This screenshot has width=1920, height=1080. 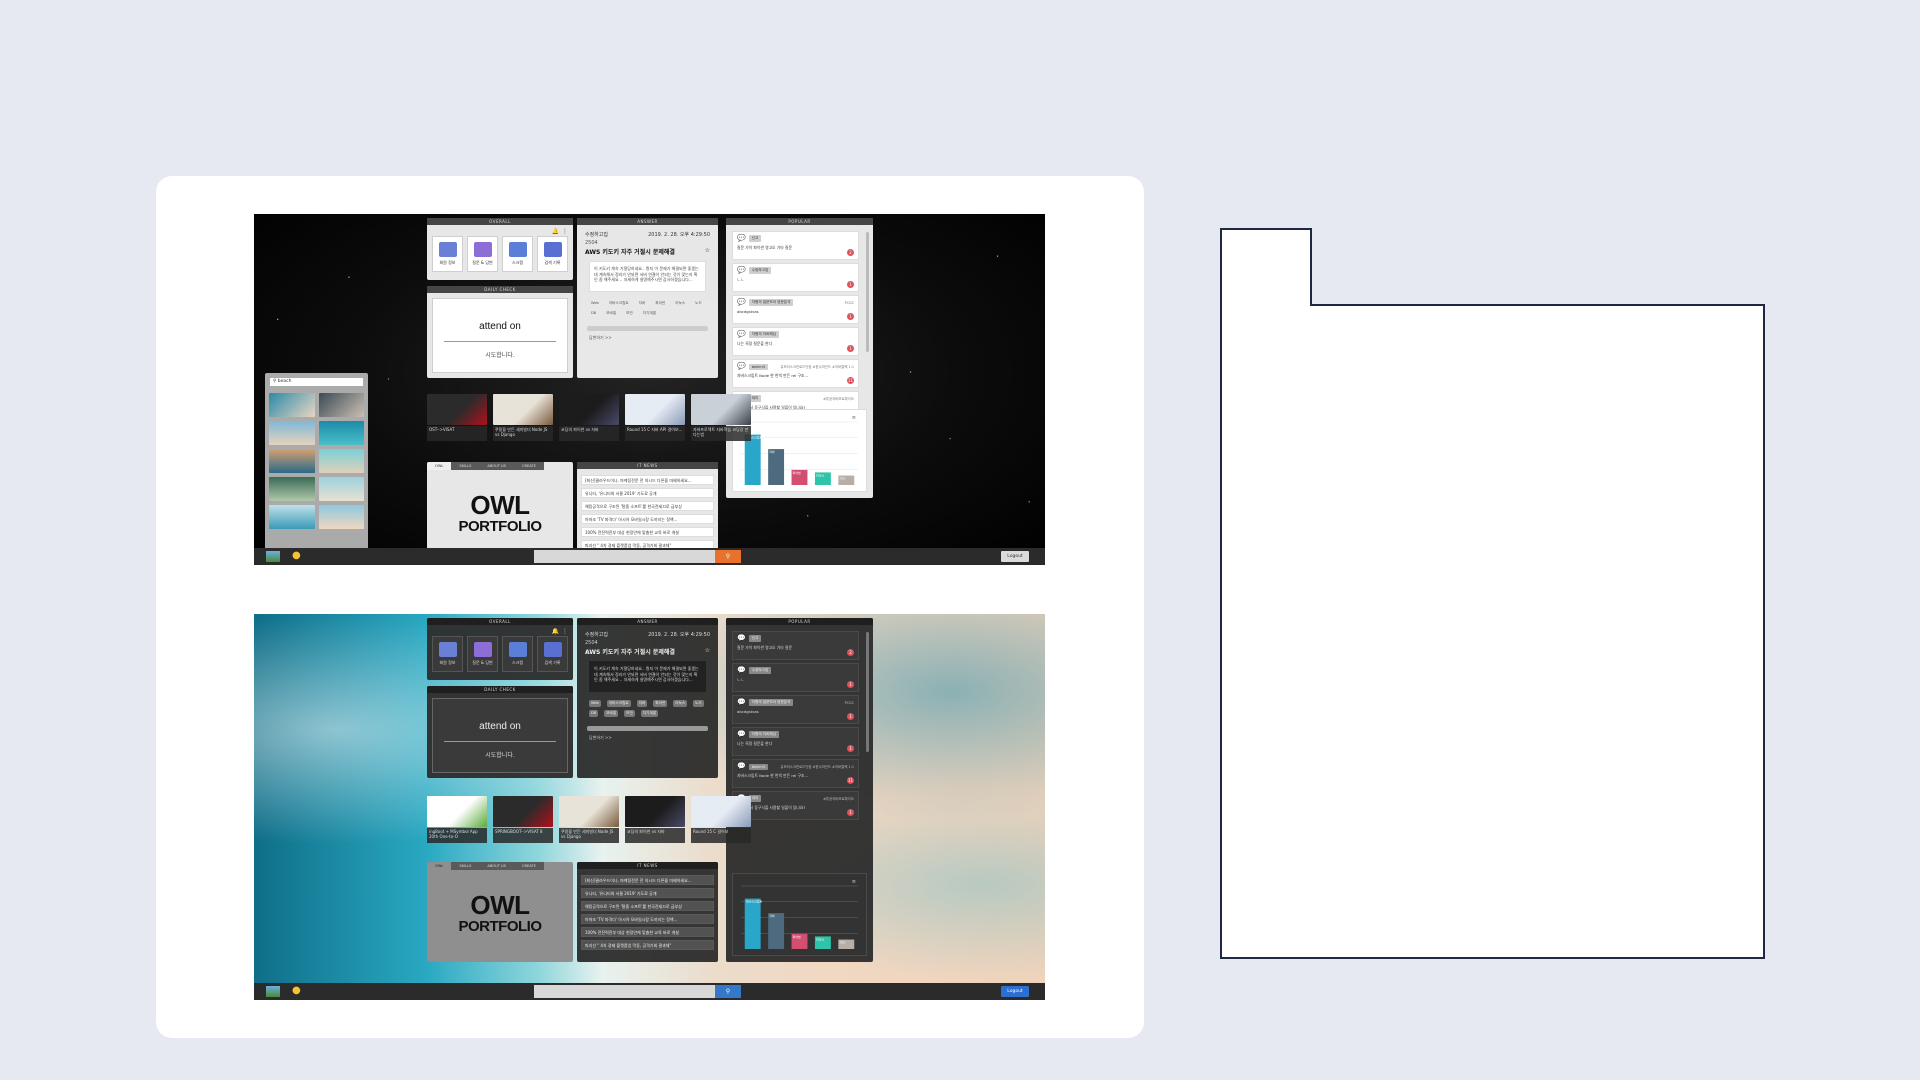 I want to click on video-card: ingBoot + MSymbol App 20th One-to-O, so click(x=457, y=819).